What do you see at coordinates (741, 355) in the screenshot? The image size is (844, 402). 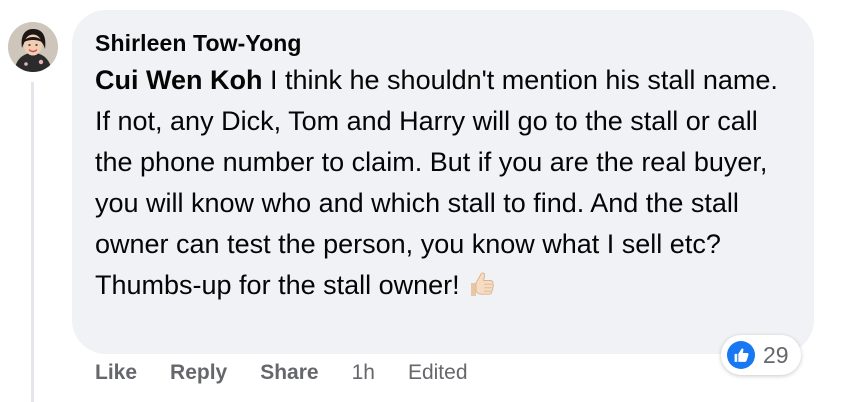 I see `like-icon` at bounding box center [741, 355].